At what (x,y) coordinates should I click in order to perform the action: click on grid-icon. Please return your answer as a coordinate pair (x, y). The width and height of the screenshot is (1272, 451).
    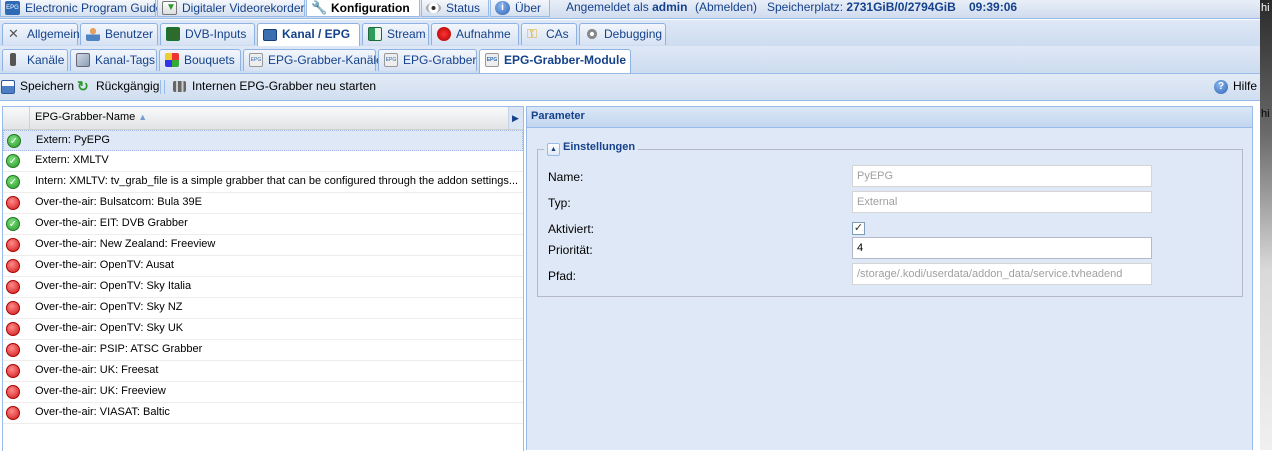
    Looking at the image, I should click on (172, 60).